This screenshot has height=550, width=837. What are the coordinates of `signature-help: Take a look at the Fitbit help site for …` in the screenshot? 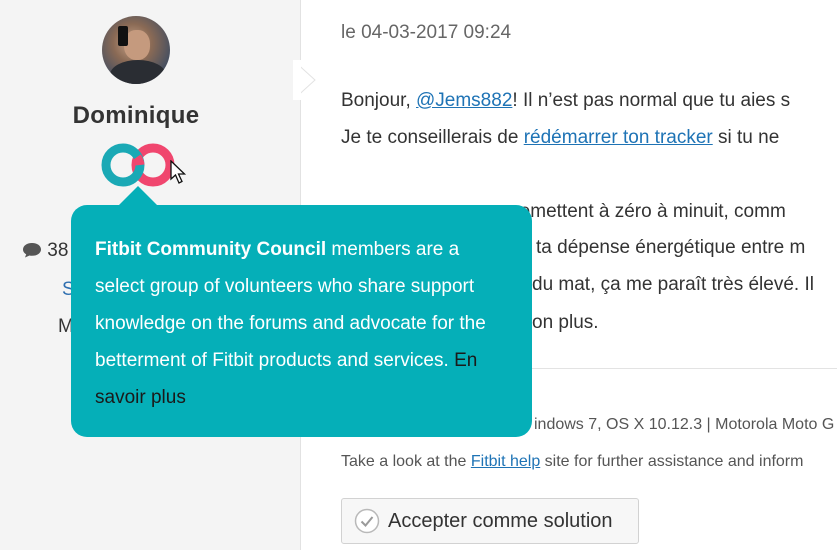 It's located at (572, 462).